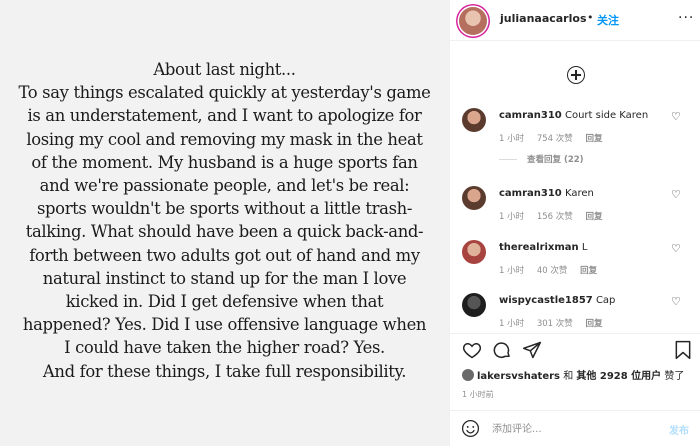 The height and width of the screenshot is (447, 700). Describe the element at coordinates (618, 376) in the screenshot. I see `liked-others: 其他 2928 位用户` at that location.